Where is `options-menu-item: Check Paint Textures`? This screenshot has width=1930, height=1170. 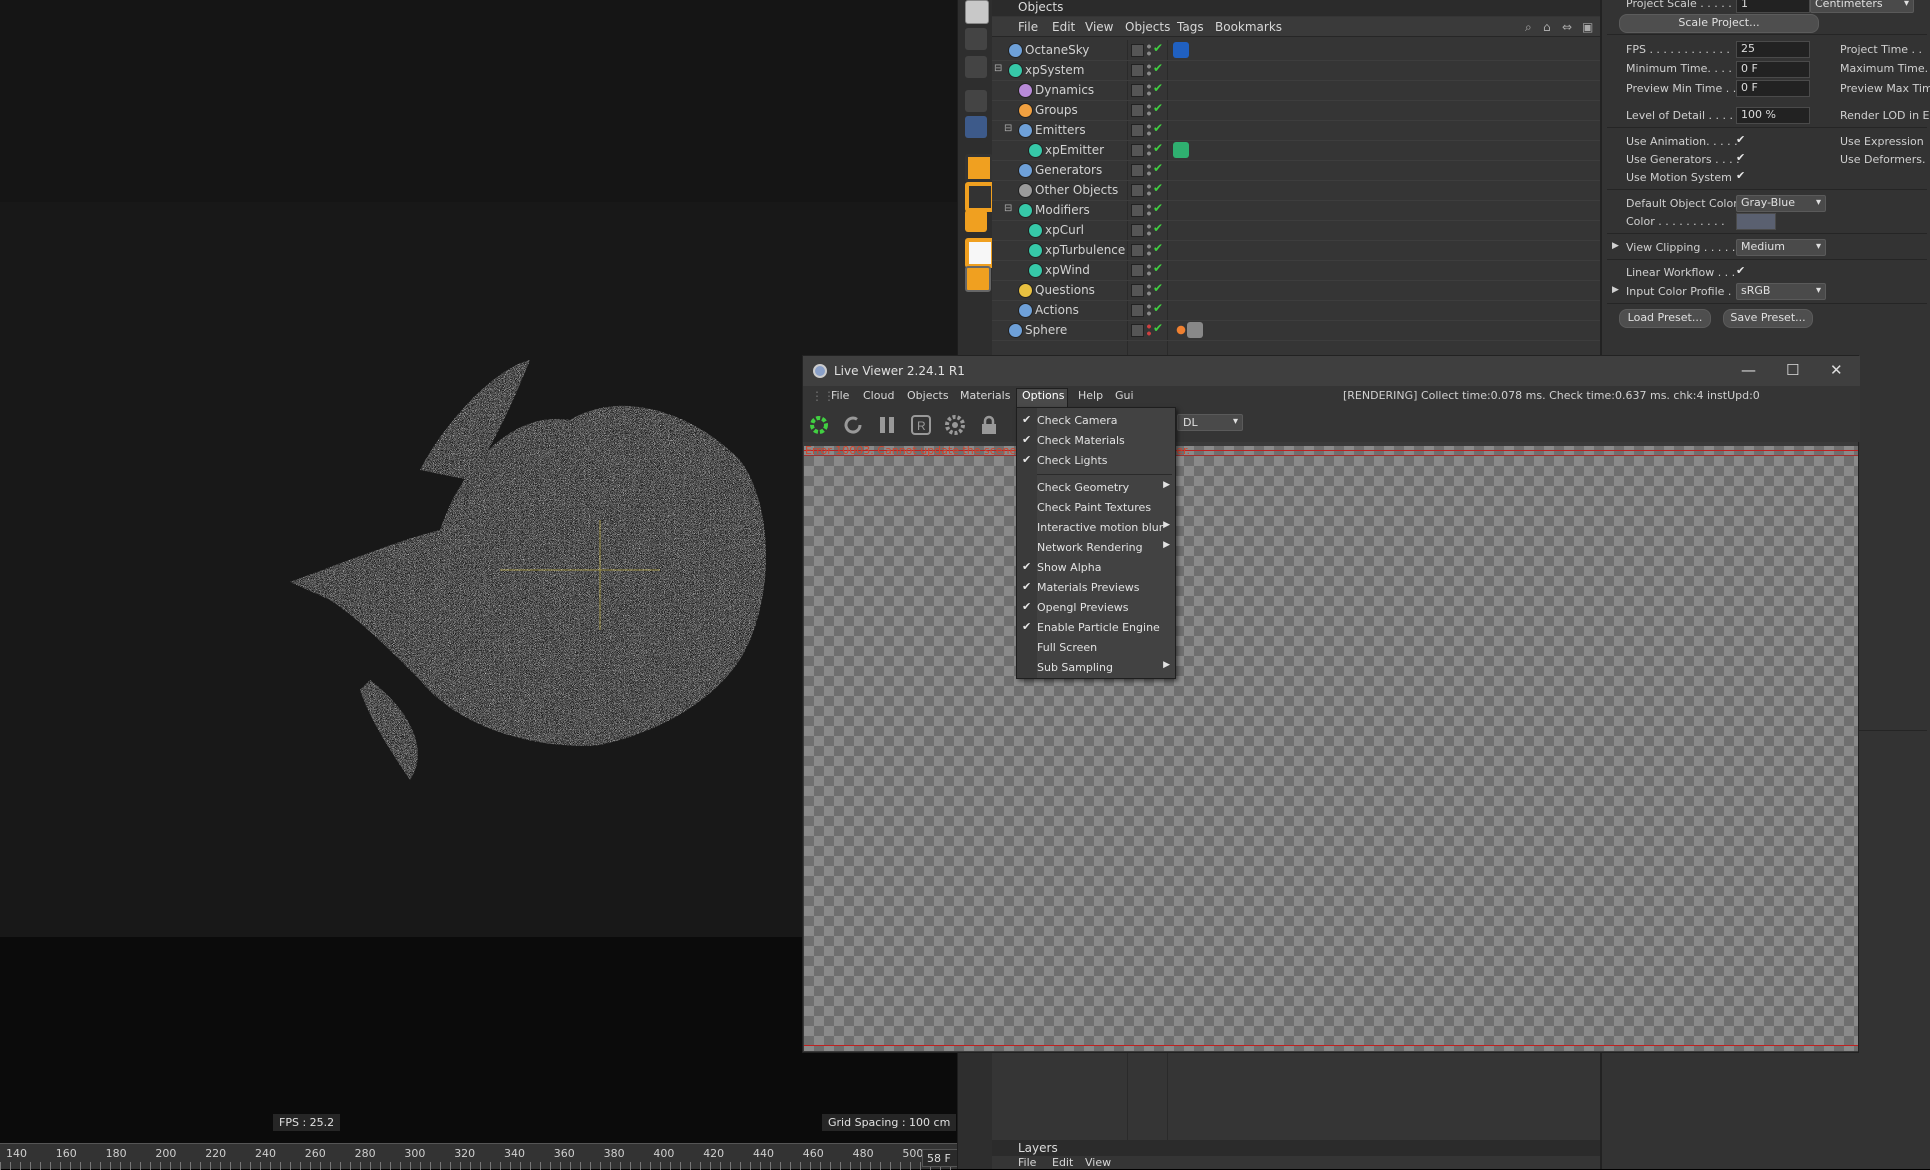
options-menu-item: Check Paint Textures is located at coordinates (1097, 508).